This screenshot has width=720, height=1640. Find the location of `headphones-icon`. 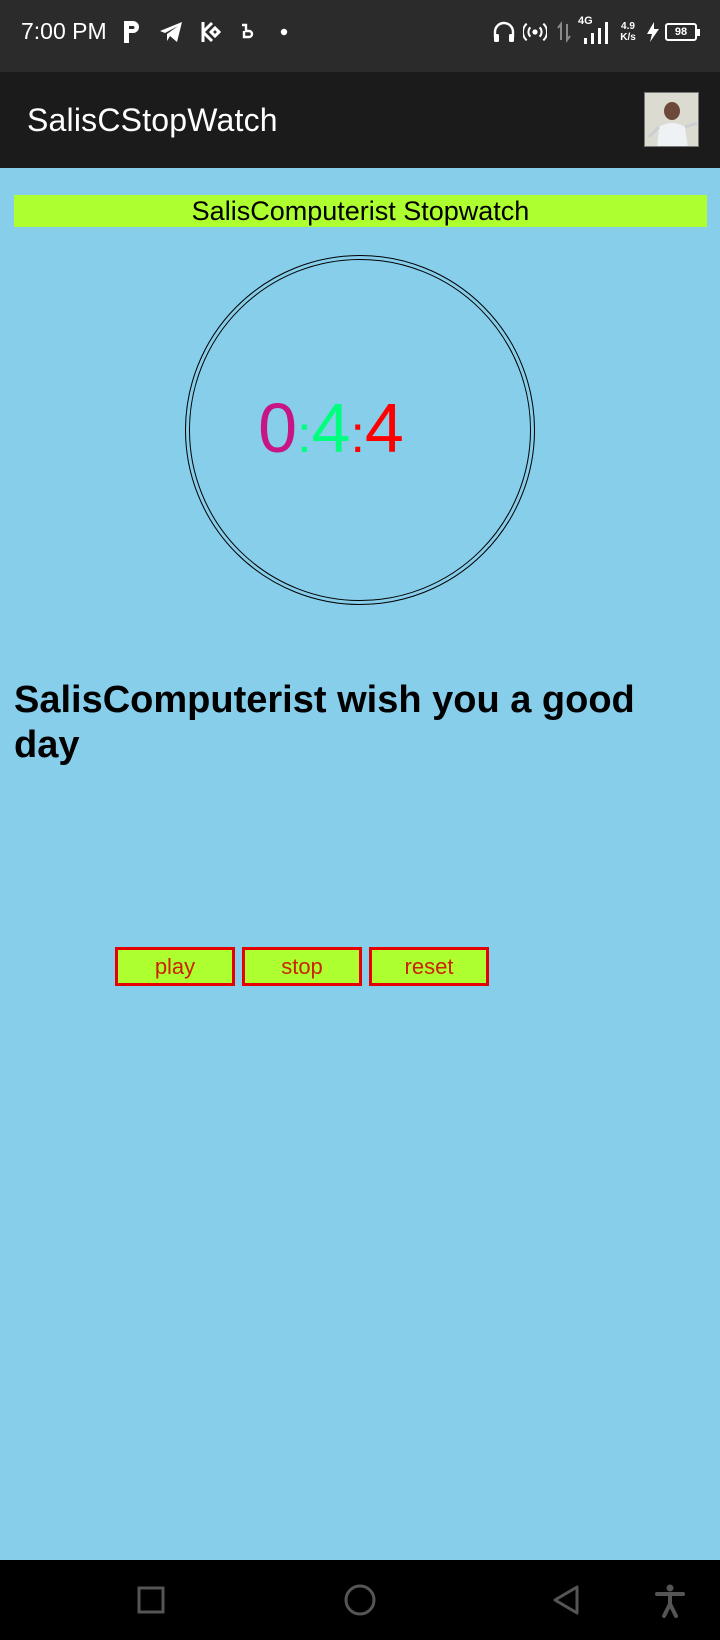

headphones-icon is located at coordinates (504, 32).